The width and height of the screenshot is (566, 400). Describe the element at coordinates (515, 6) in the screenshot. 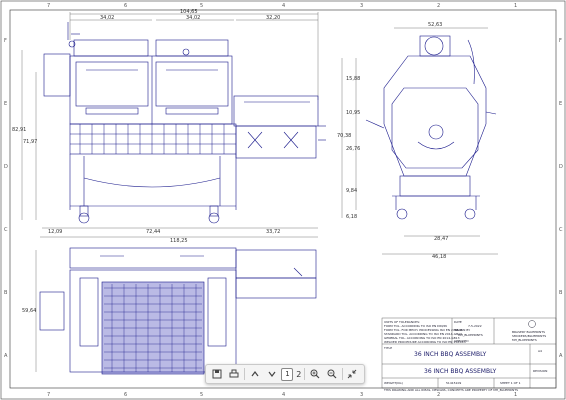

I see `zone-col-top-1: 1` at that location.